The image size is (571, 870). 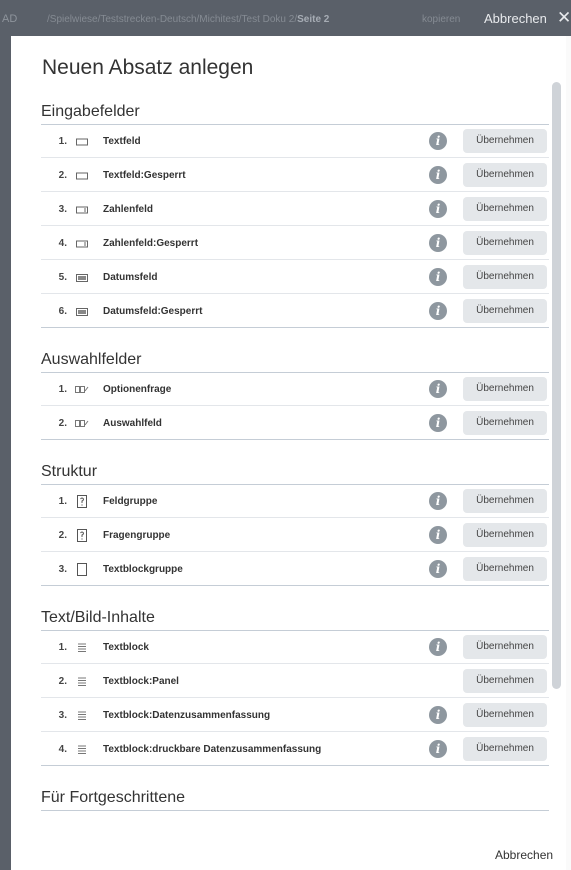 What do you see at coordinates (62, 277) in the screenshot?
I see `item-number: 5.` at bounding box center [62, 277].